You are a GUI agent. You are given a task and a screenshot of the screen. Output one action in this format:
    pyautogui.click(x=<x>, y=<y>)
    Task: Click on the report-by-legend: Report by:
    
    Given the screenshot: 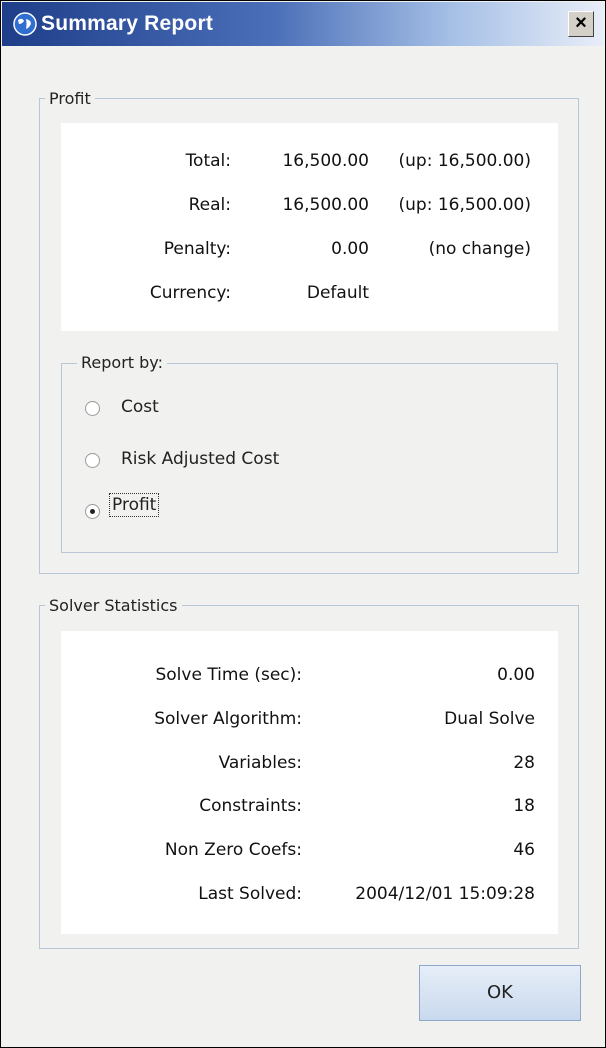 What is the action you would take?
    pyautogui.click(x=122, y=362)
    